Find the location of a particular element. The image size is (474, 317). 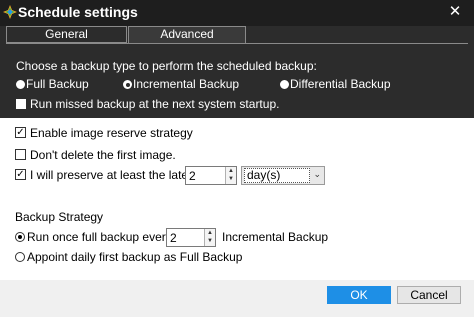

tab-advanced: Advanced is located at coordinates (187, 34).